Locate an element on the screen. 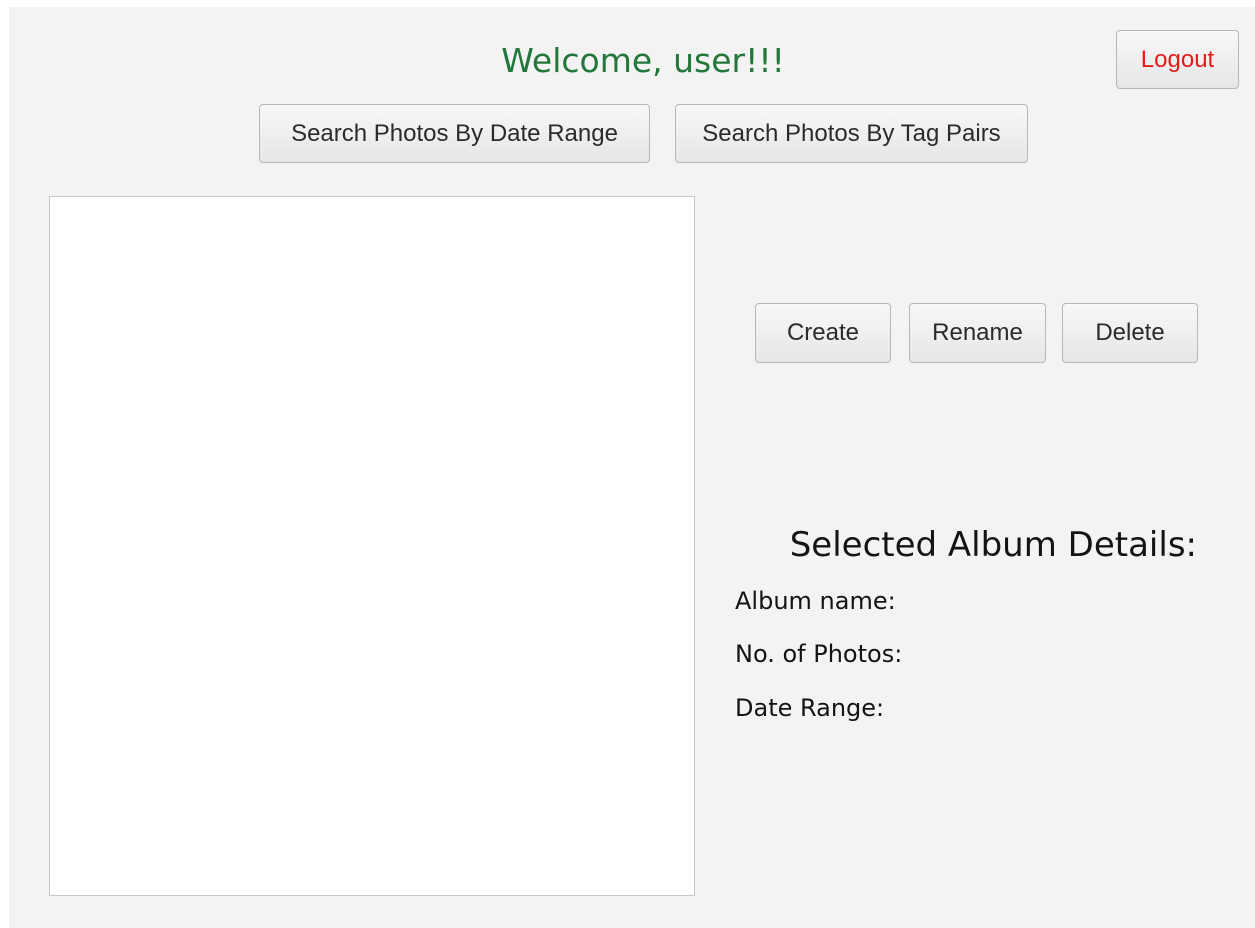 The image size is (1255, 928). photo-count-label: No. of Photos: is located at coordinates (819, 654).